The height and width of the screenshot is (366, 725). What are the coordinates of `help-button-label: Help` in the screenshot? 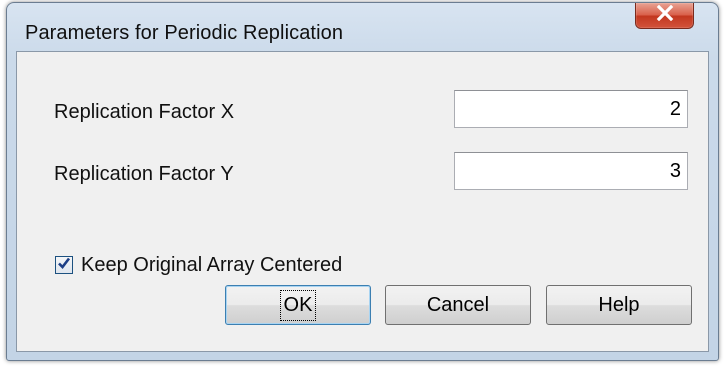 It's located at (619, 304).